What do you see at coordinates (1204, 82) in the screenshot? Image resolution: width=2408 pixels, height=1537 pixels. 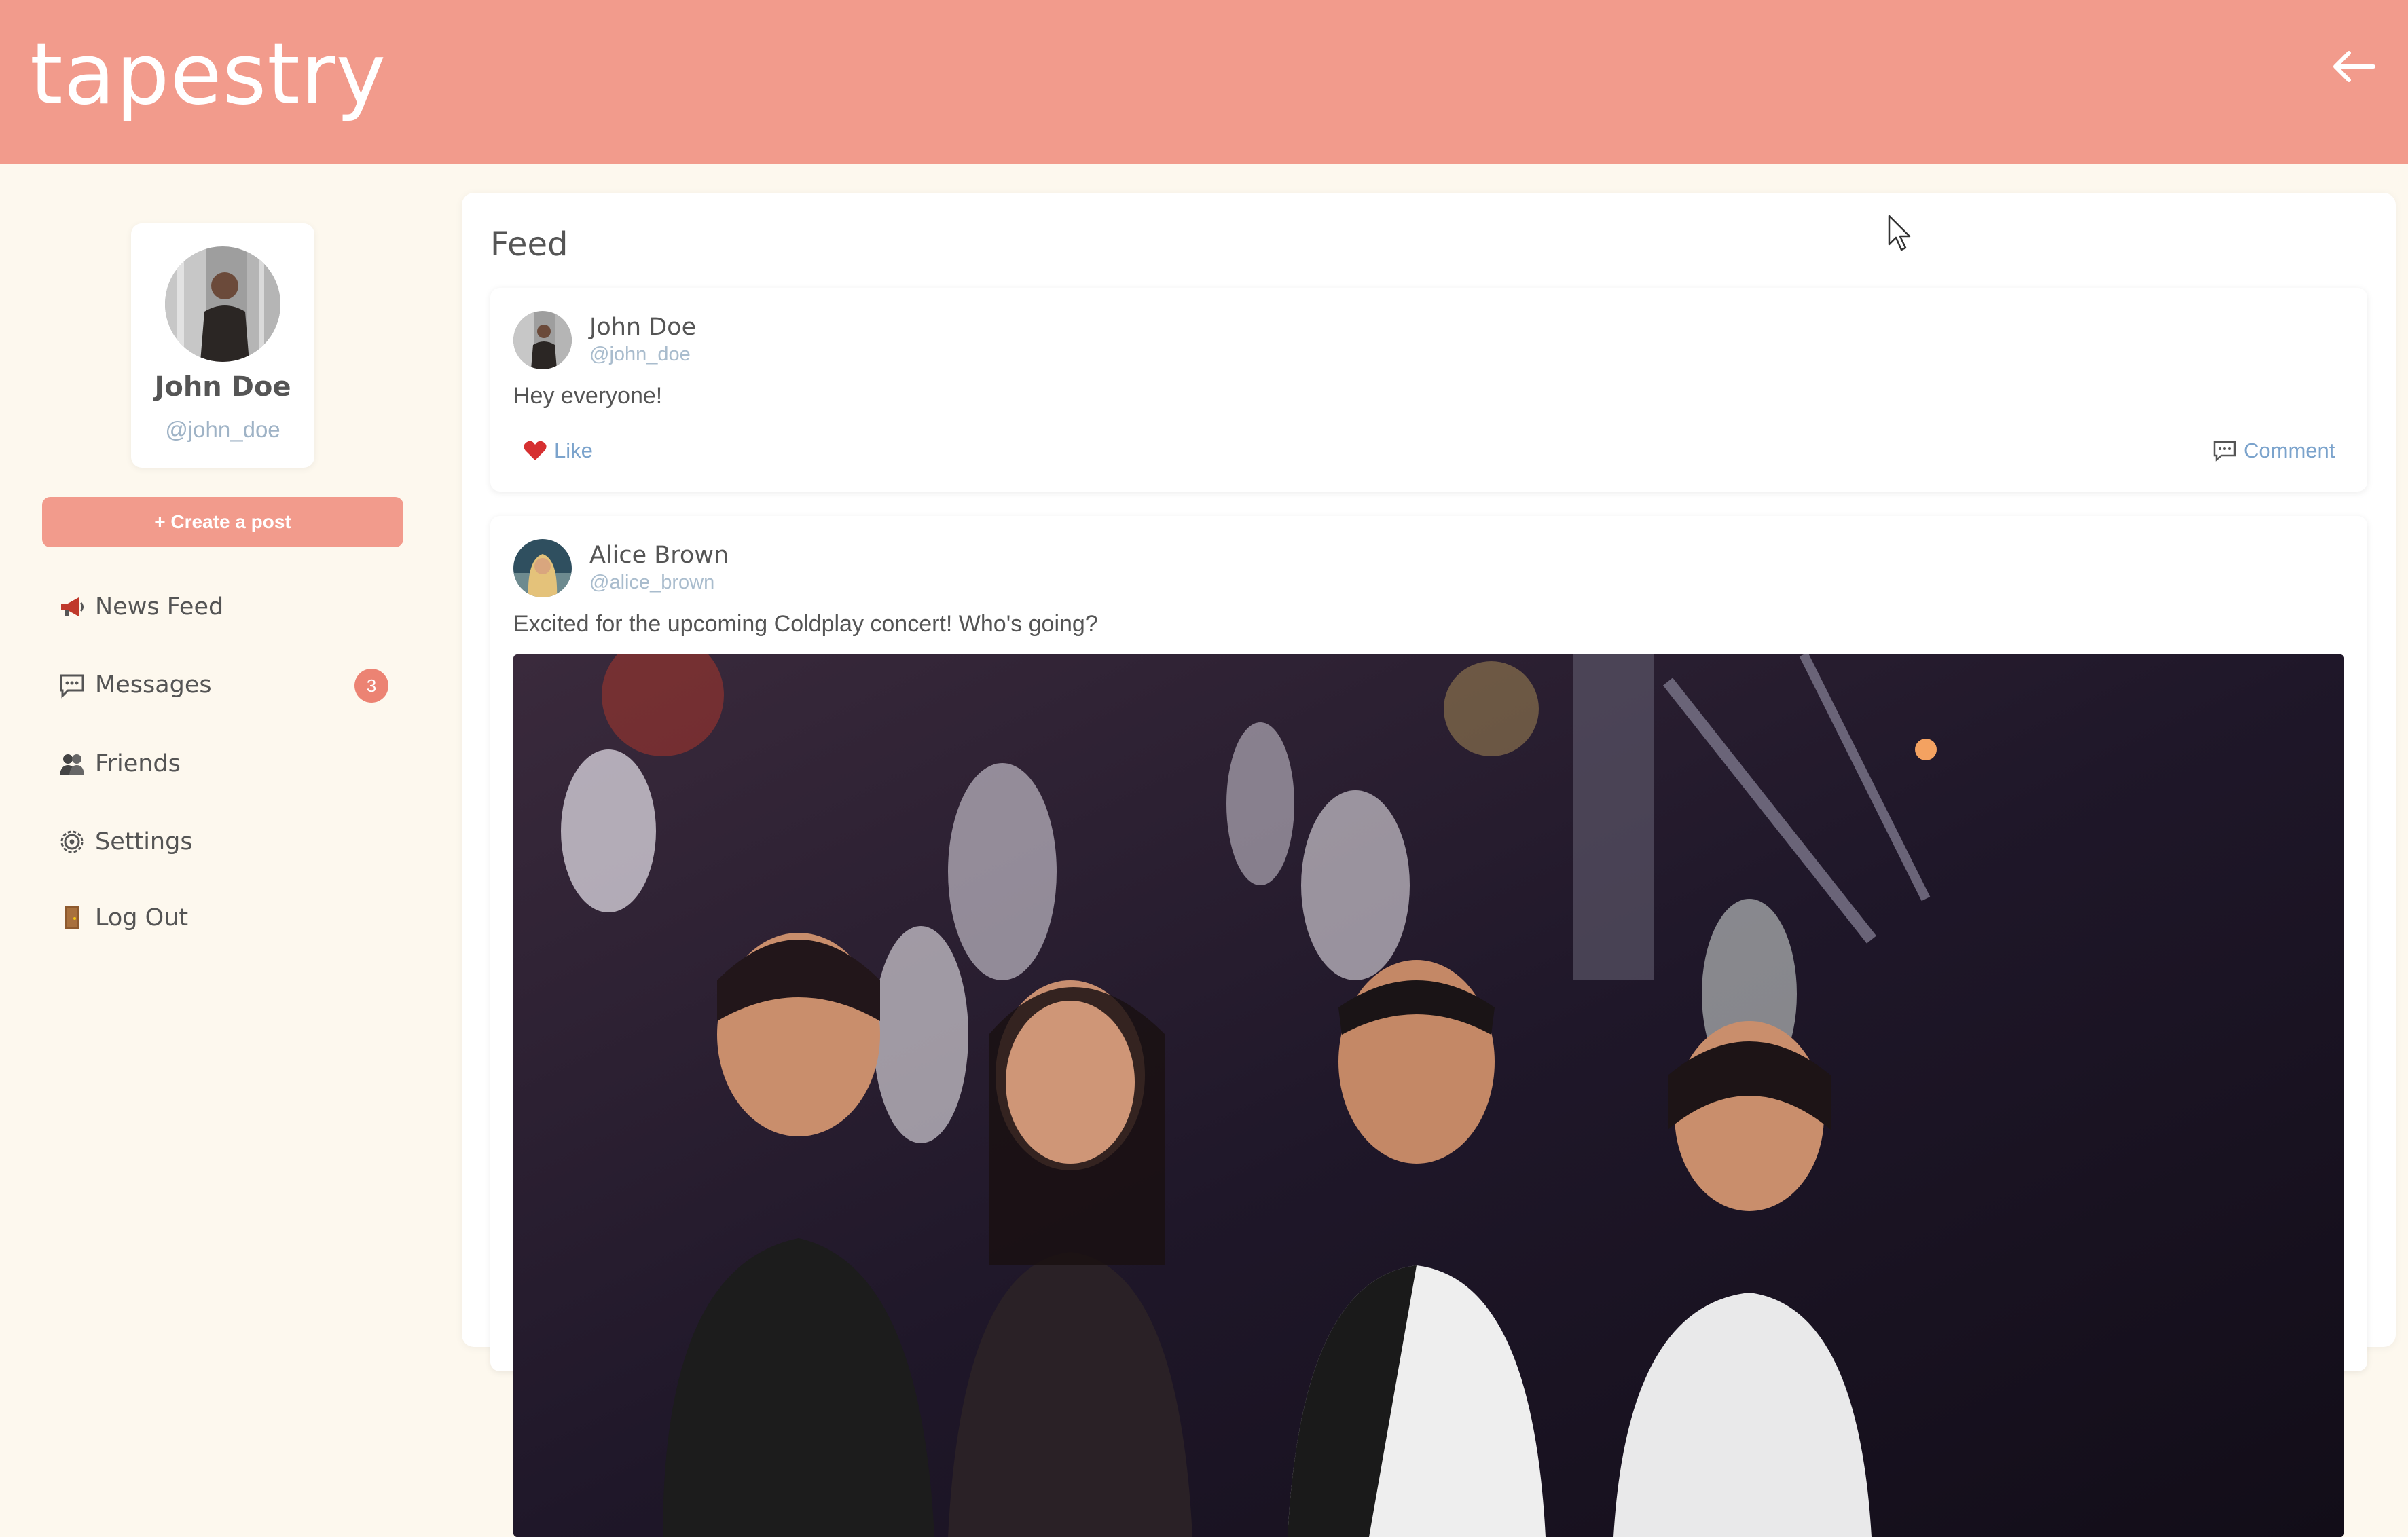 I see `top-bar: tapestry` at bounding box center [1204, 82].